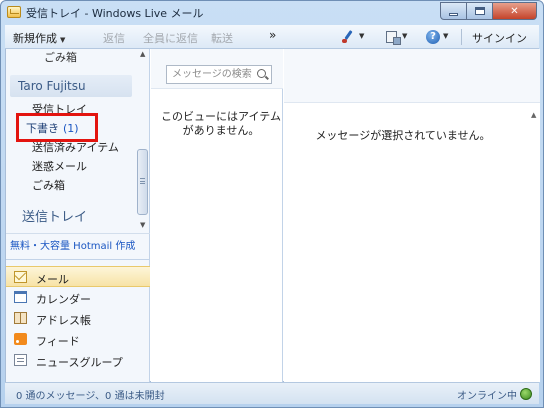 This screenshot has width=544, height=408. I want to click on nav-contacts-label: アドレス帳, so click(63, 320).